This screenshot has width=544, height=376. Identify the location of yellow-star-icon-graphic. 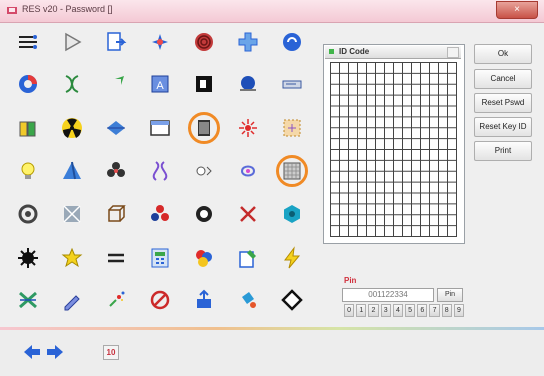
(72, 257).